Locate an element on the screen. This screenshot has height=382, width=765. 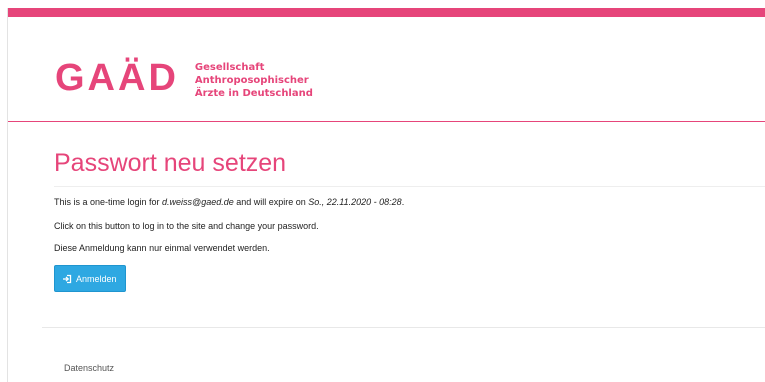
footer-divider is located at coordinates (403, 327).